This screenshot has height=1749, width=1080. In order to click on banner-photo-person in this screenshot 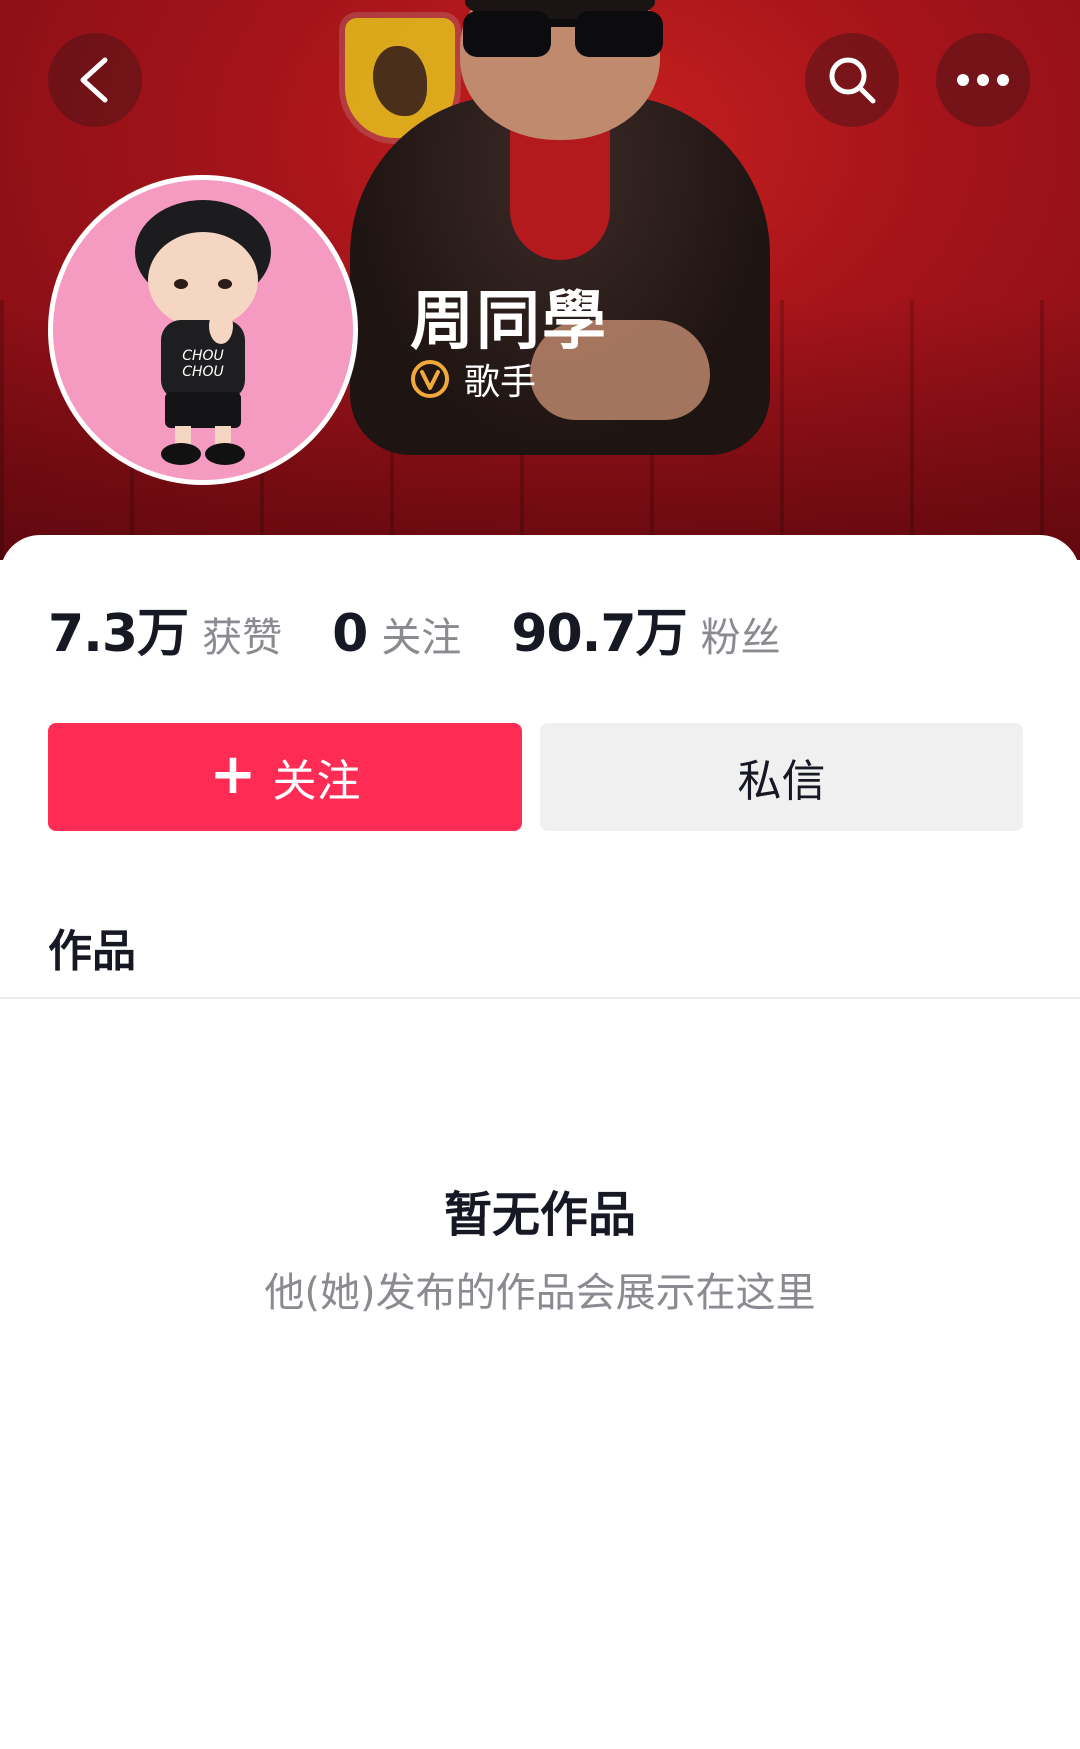, I will do `click(560, 260)`.